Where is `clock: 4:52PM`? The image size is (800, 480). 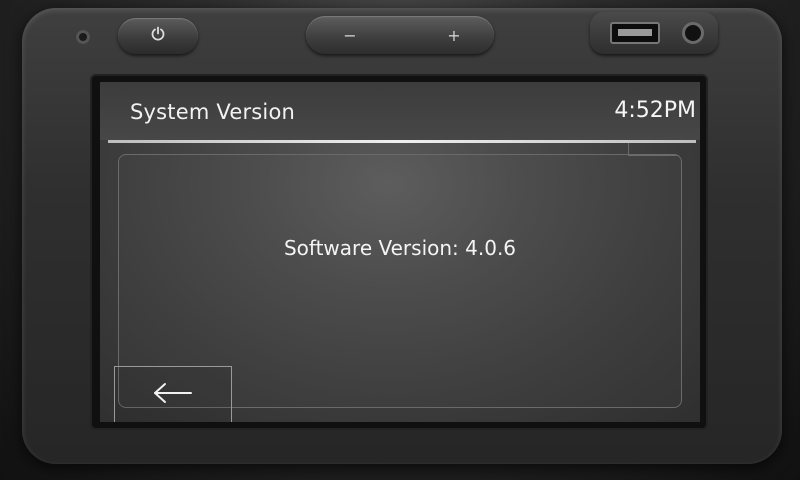 clock: 4:52PM is located at coordinates (655, 110).